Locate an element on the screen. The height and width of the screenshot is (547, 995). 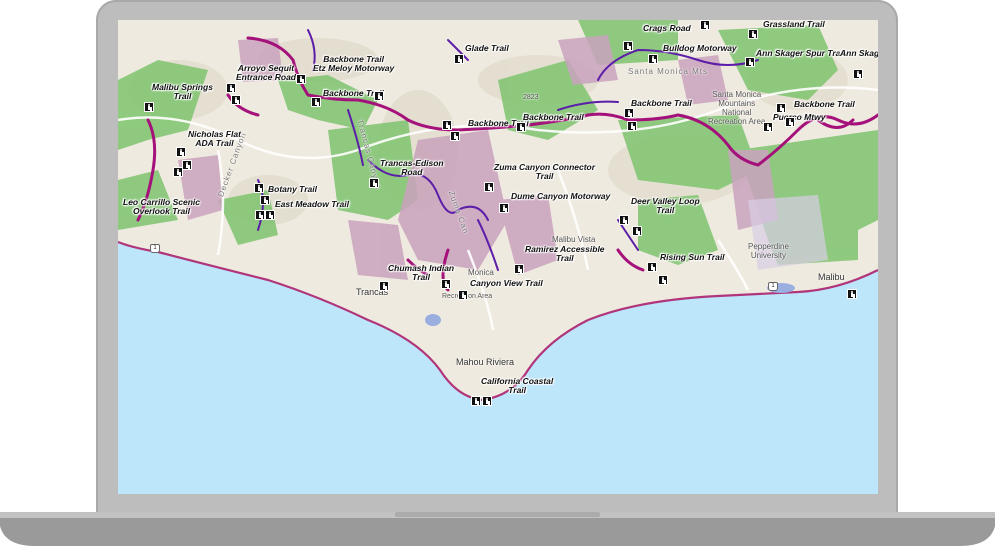
trail-label: Deer Valley Loop Trail is located at coordinates (665, 206).